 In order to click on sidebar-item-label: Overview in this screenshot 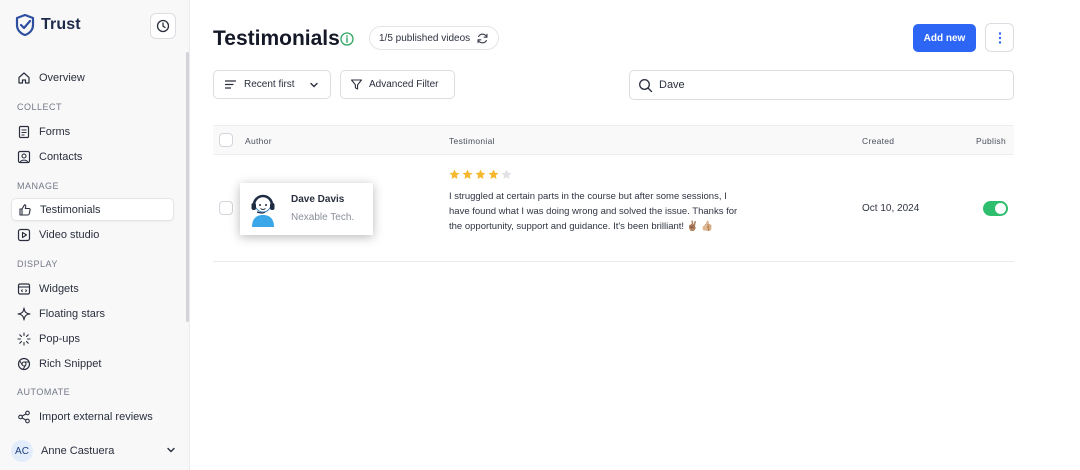, I will do `click(62, 77)`.